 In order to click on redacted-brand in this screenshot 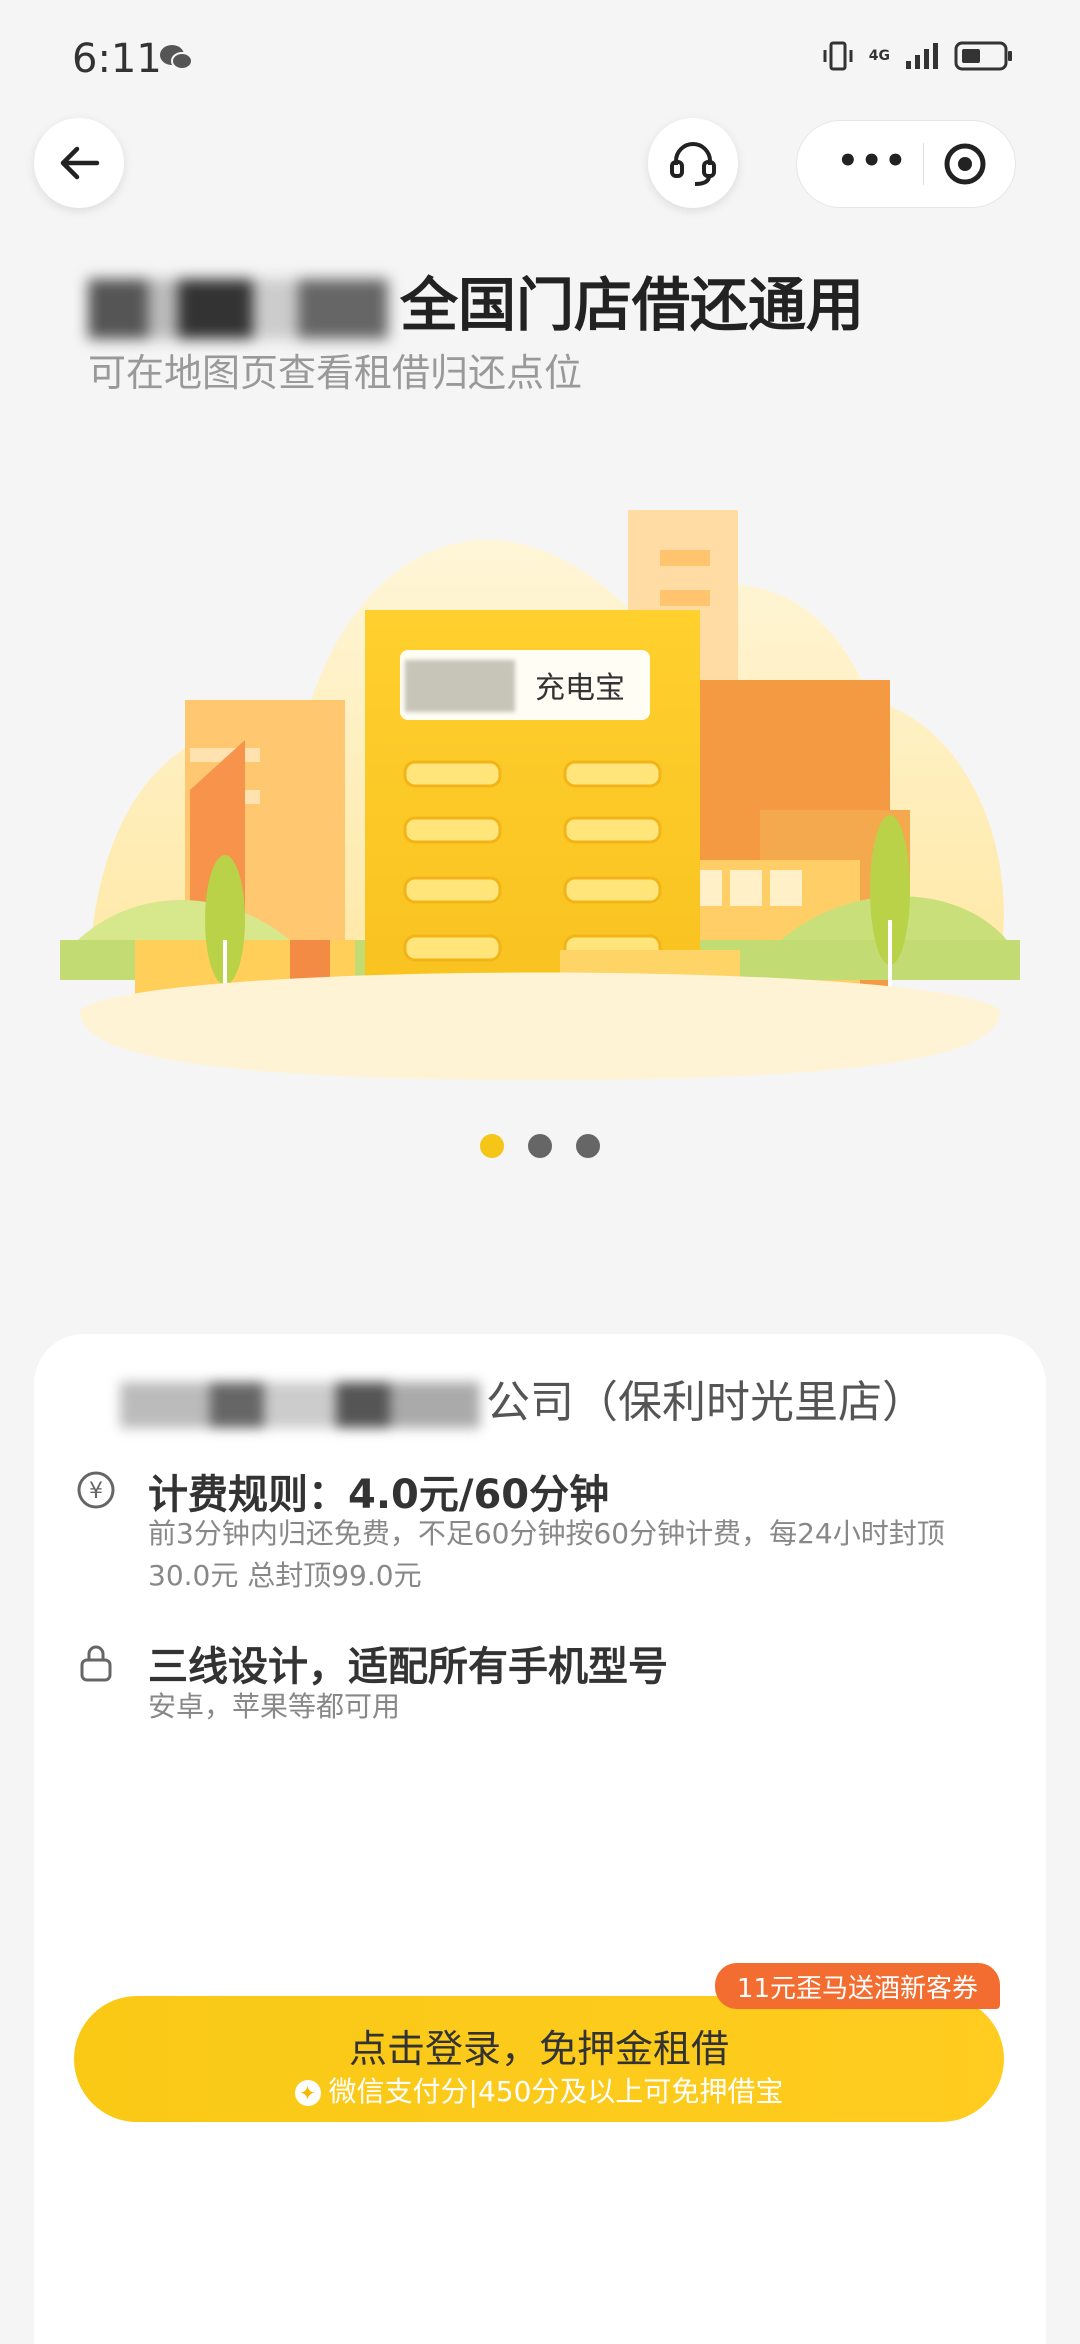, I will do `click(238, 308)`.